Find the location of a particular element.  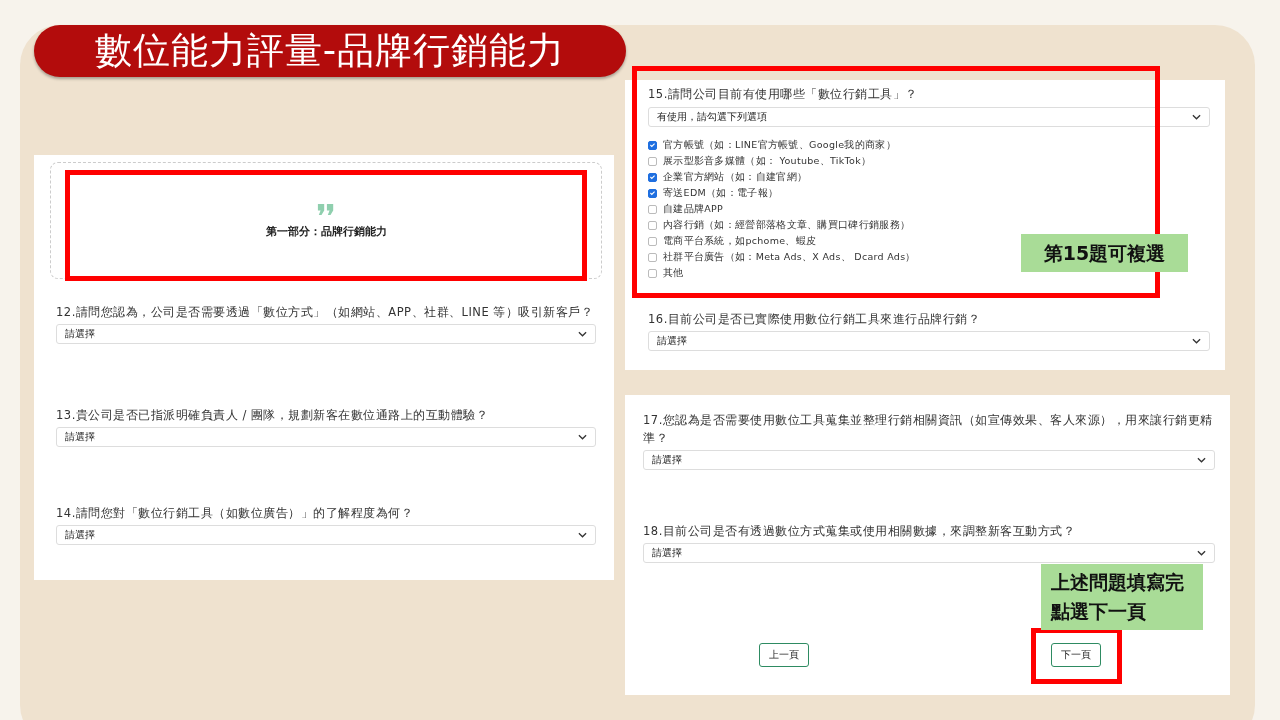

option-label: 其他 is located at coordinates (673, 273).